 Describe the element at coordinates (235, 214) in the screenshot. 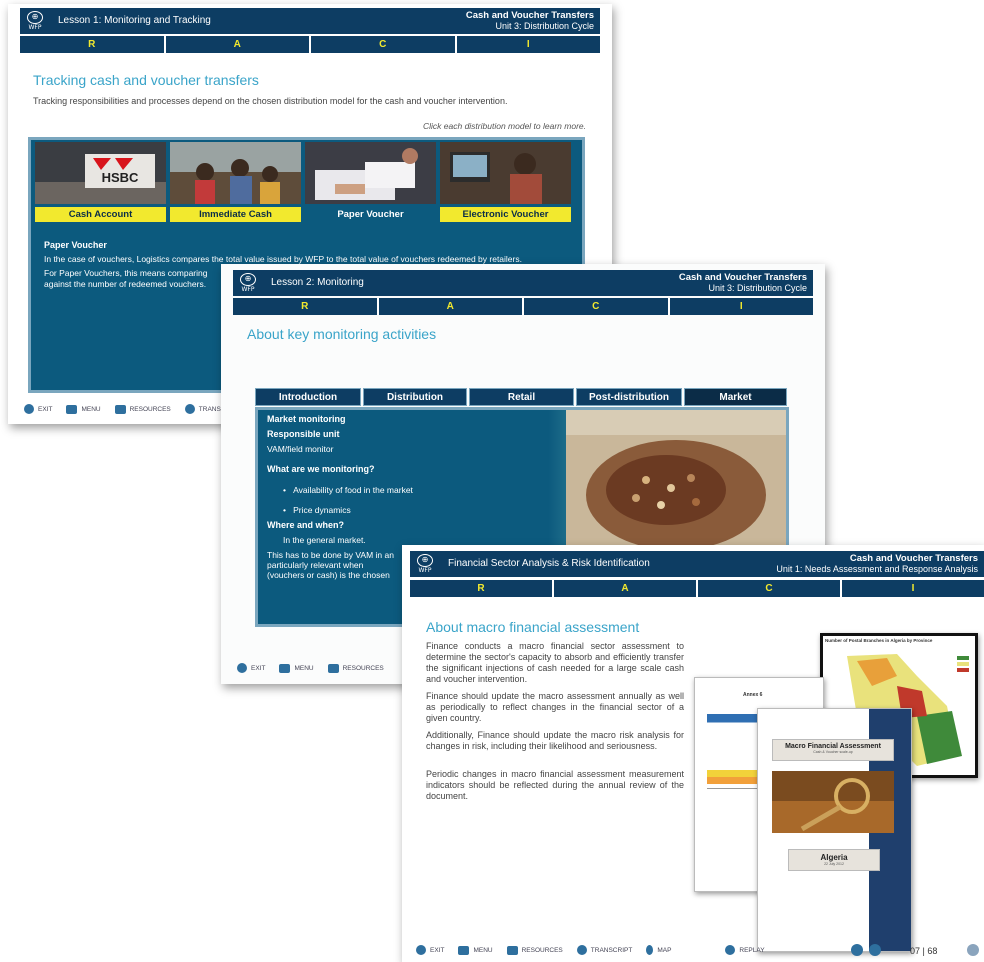

I see `tile-label: Immediate Cash` at that location.